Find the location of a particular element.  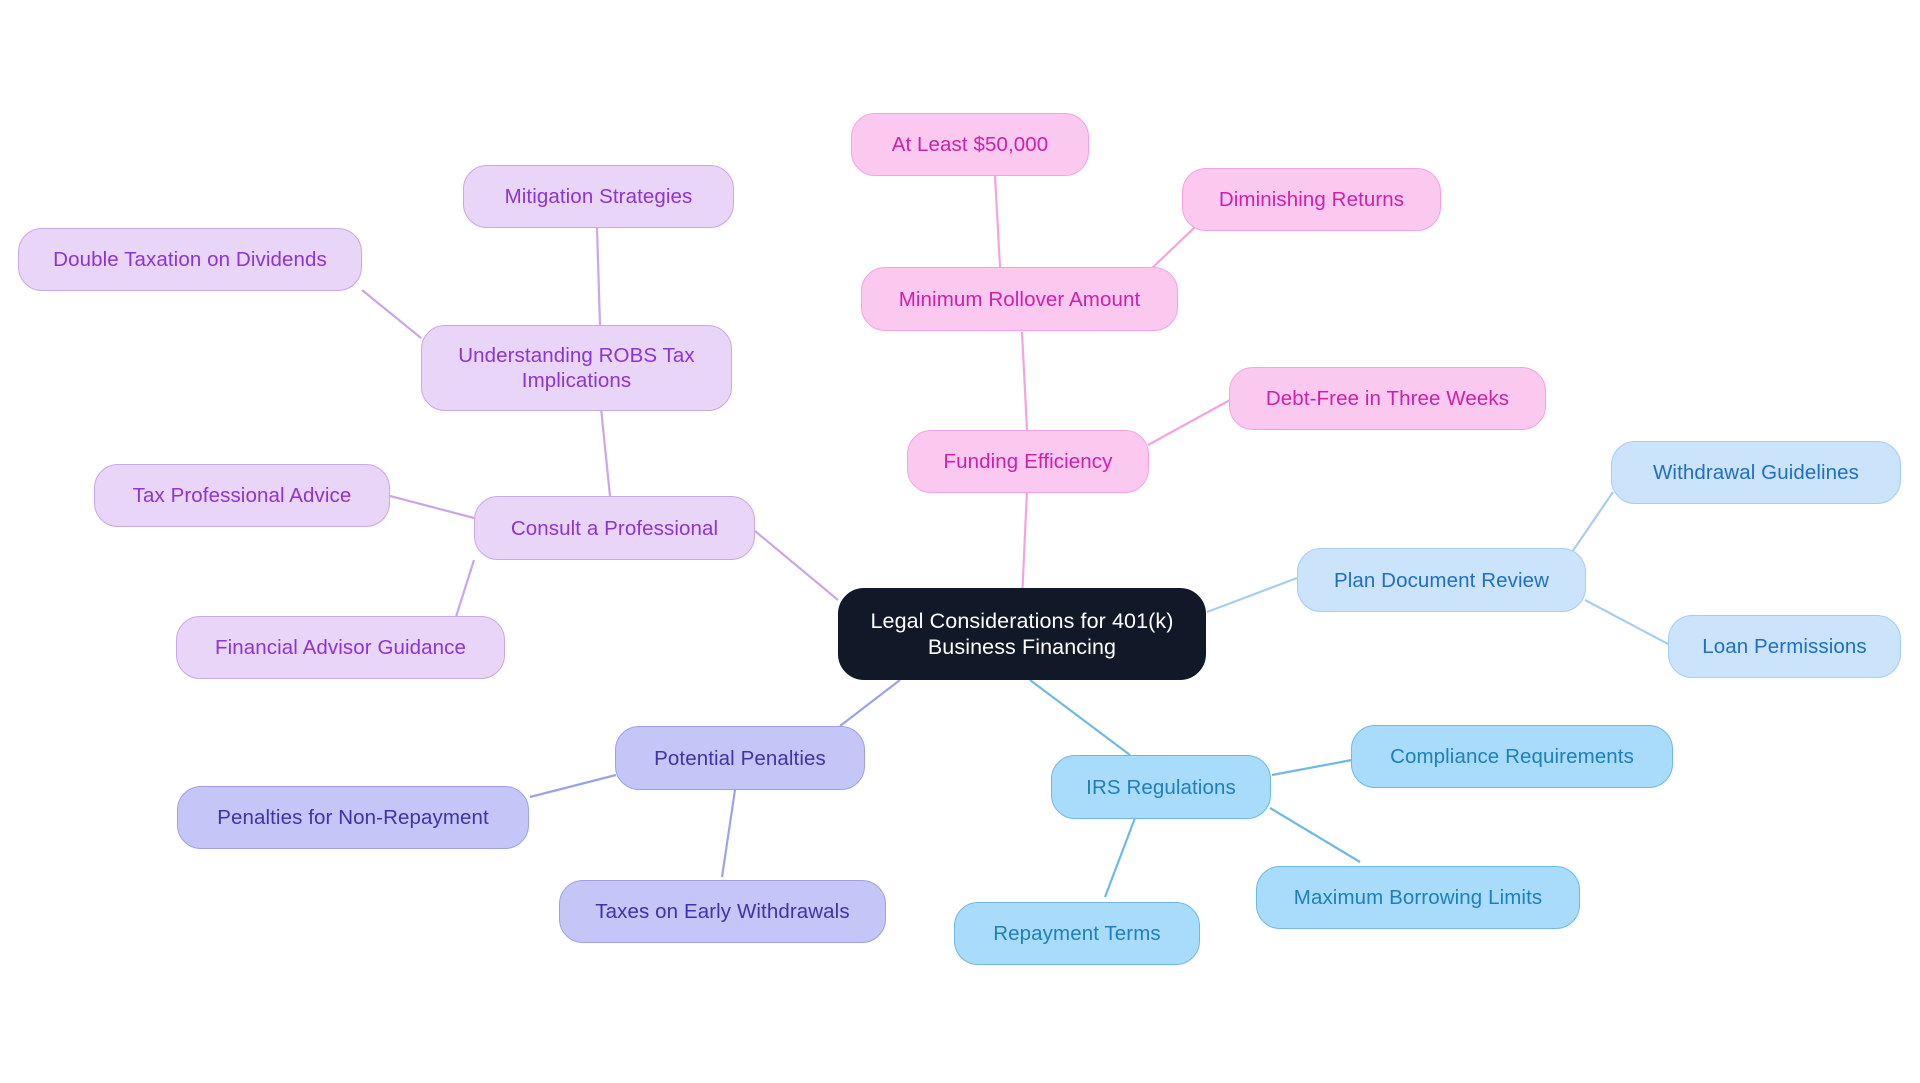

node-mitigation-strategies: Mitigation Strategies is located at coordinates (598, 196).